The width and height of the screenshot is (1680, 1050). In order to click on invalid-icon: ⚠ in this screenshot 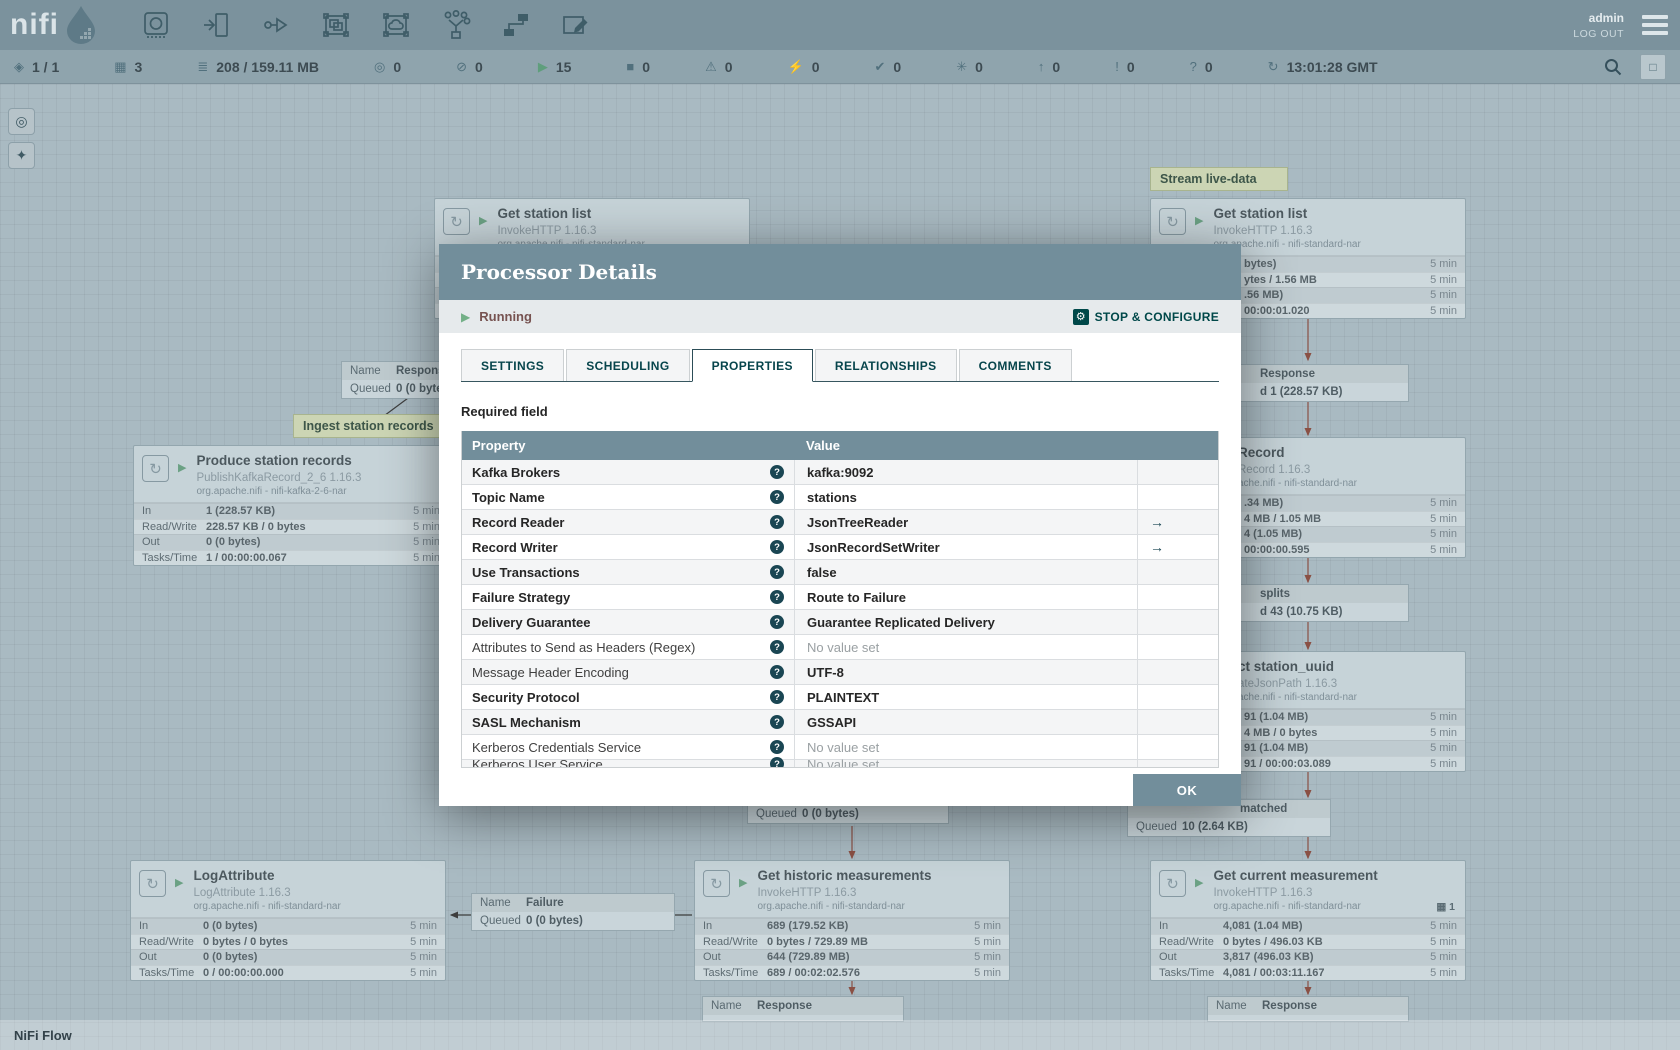, I will do `click(711, 66)`.